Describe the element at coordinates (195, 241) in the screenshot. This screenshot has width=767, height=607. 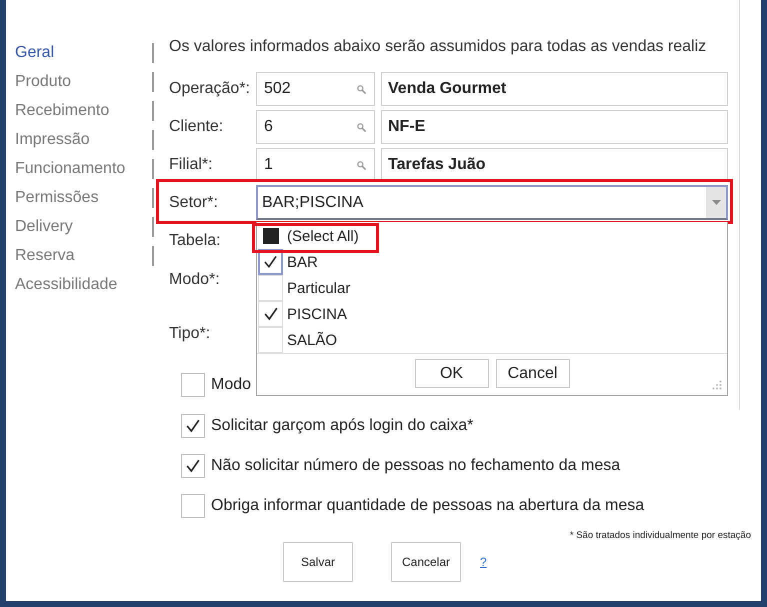
I see `field-label: Tabela:` at that location.